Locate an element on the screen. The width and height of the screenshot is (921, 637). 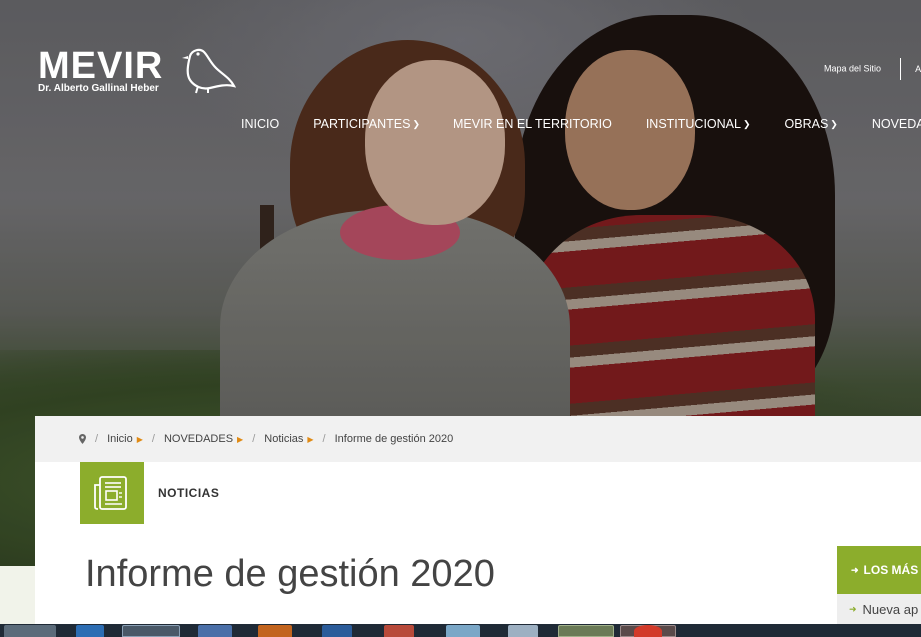
section-header: NOTICIAS is located at coordinates (149, 493).